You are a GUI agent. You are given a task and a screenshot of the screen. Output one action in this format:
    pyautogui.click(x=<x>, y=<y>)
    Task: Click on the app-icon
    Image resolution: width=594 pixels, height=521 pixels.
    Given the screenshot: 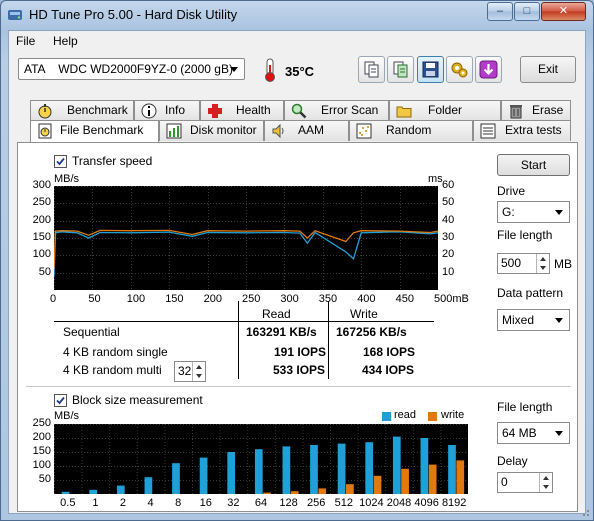 What is the action you would take?
    pyautogui.click(x=15, y=15)
    